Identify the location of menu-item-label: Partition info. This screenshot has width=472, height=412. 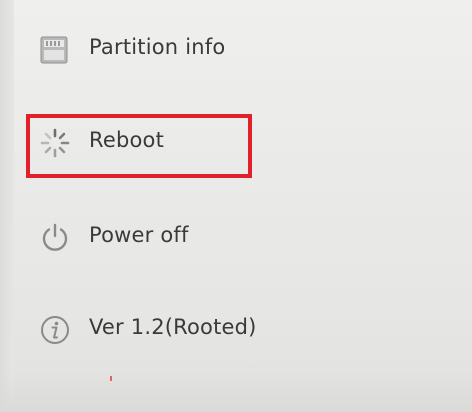
(157, 47).